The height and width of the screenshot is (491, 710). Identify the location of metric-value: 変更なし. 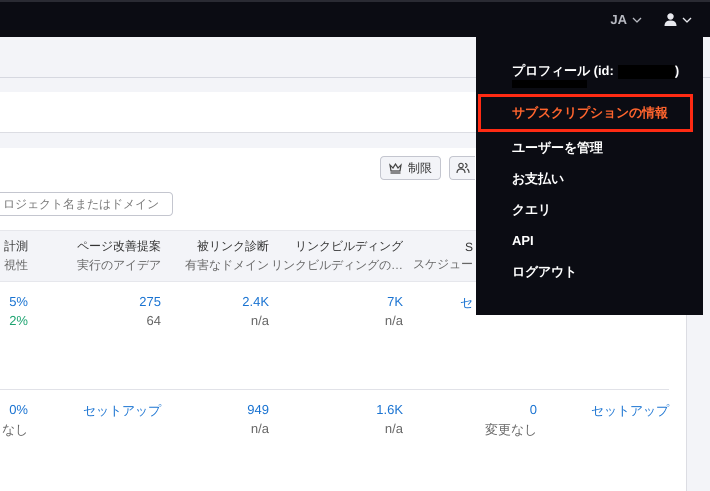
(511, 430).